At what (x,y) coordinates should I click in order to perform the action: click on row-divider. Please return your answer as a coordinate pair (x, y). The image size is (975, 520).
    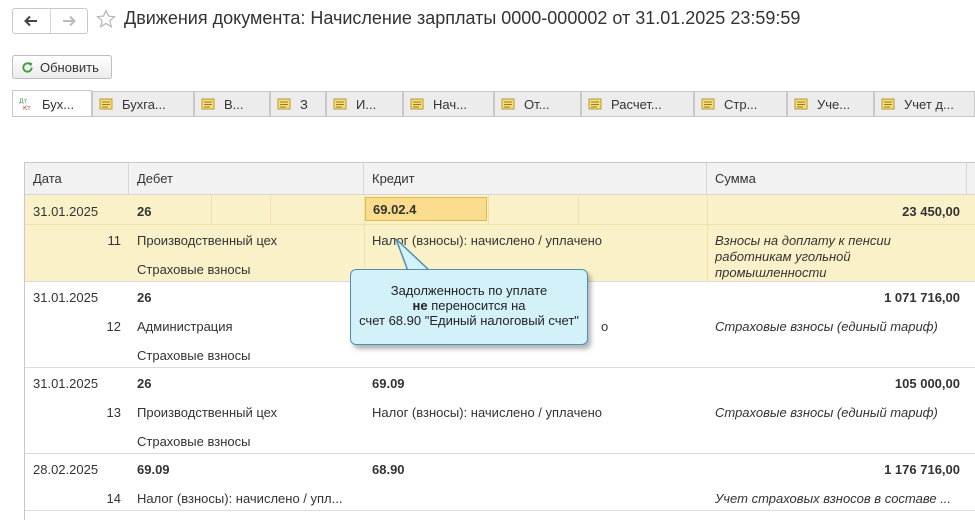
    Looking at the image, I should click on (500, 224).